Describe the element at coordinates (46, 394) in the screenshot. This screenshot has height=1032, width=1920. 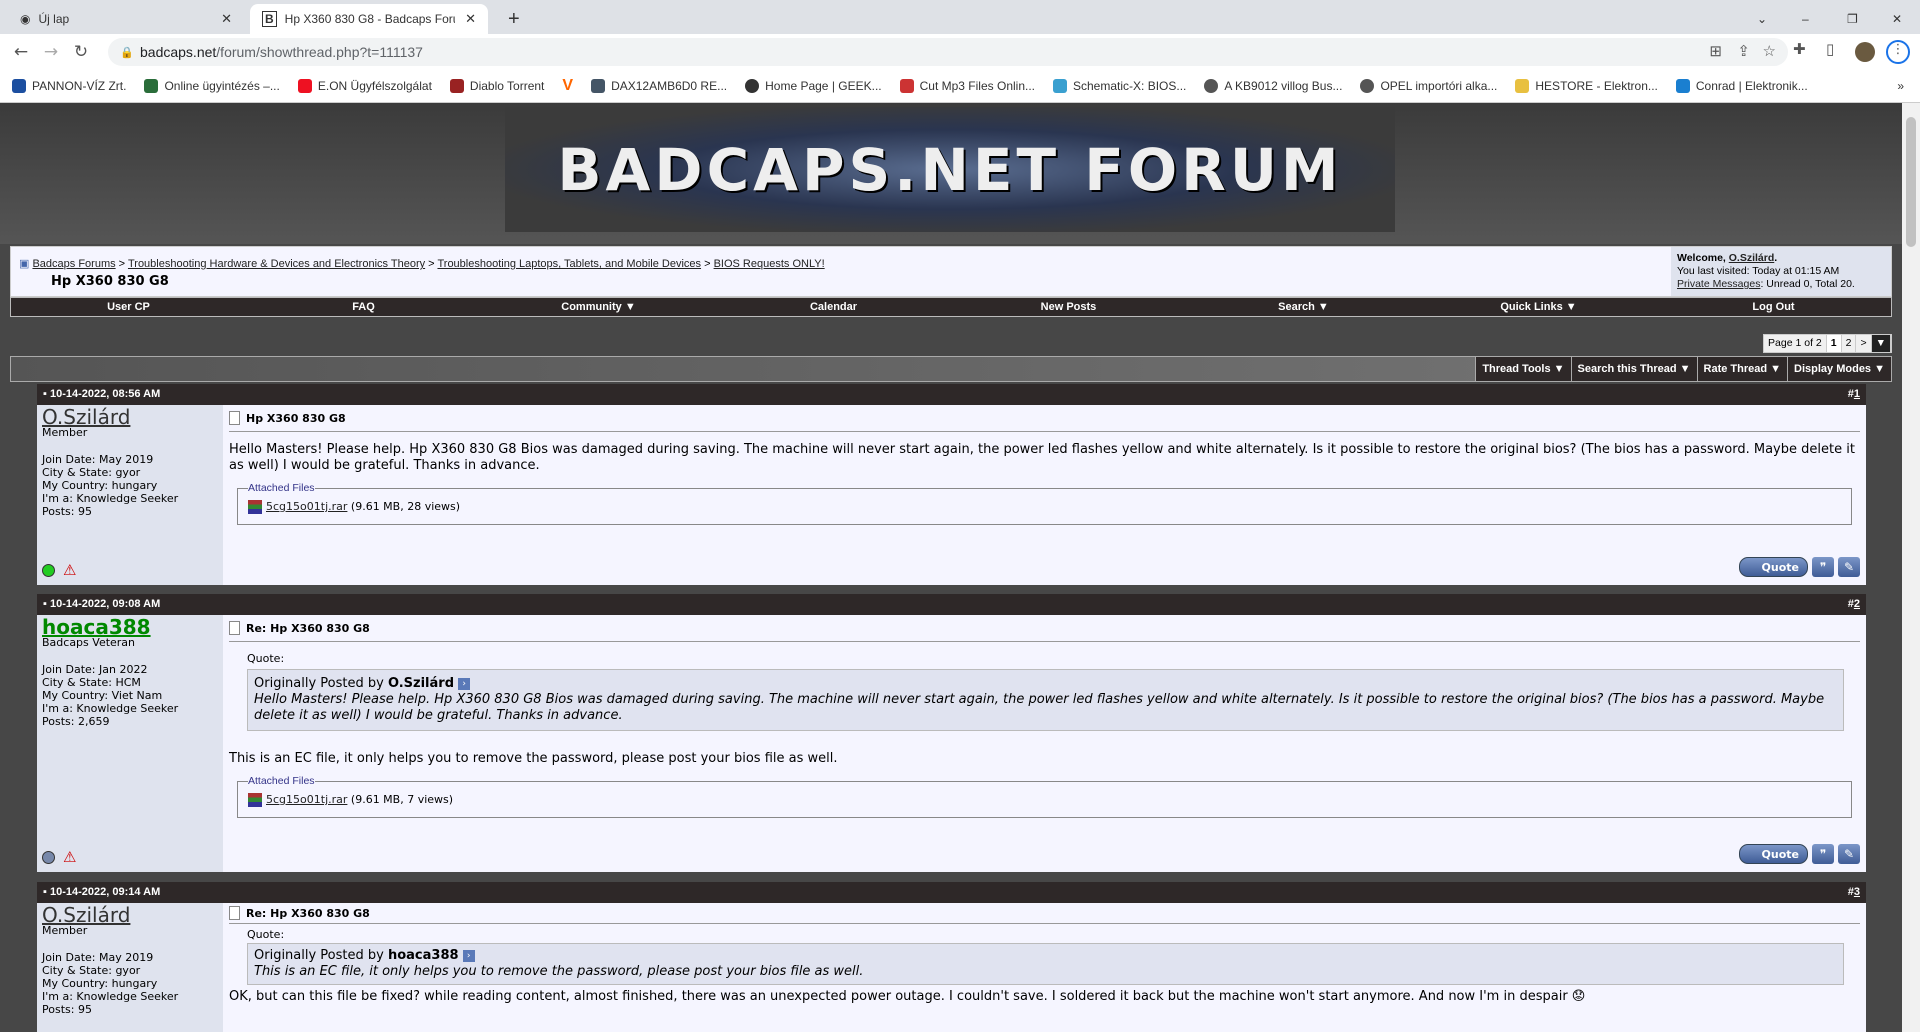
I see `post-icon: ▪` at that location.